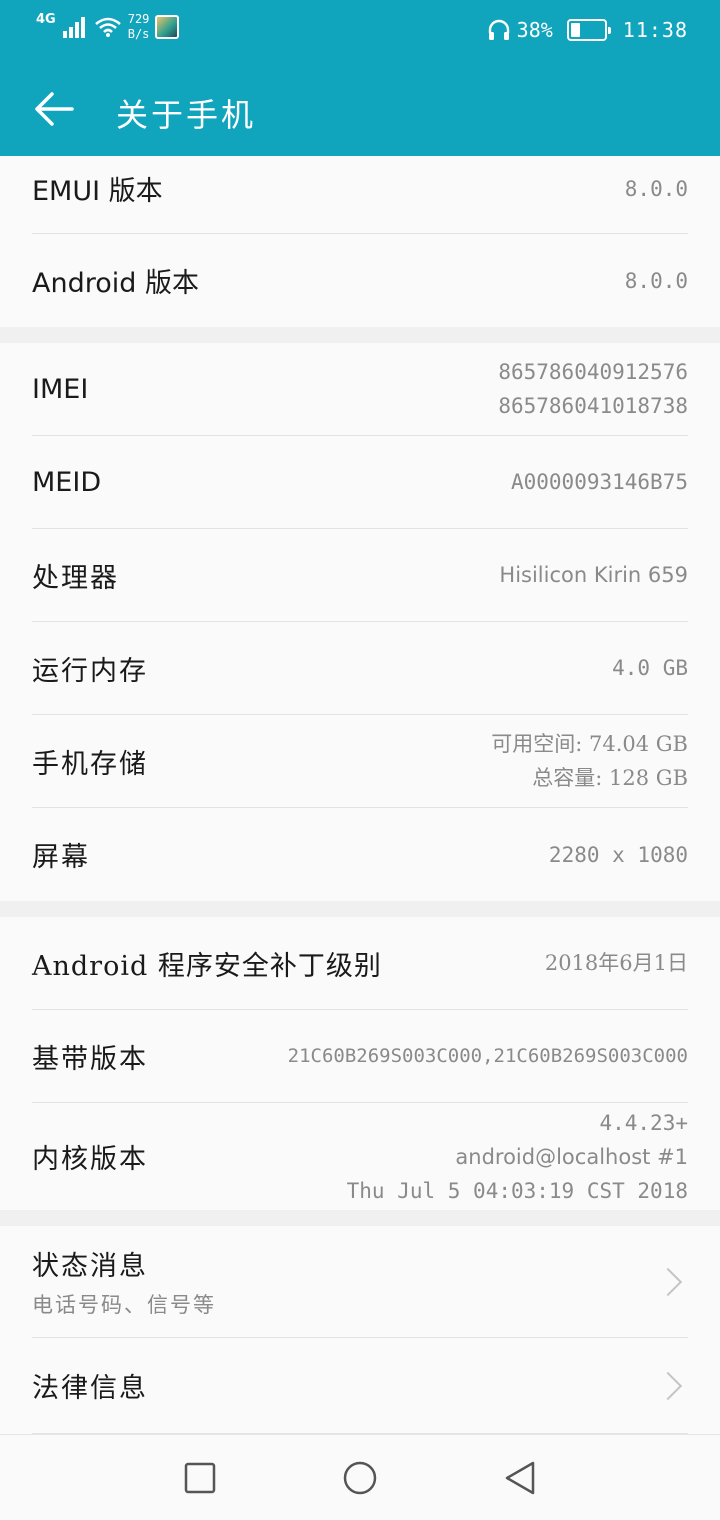  What do you see at coordinates (487, 1056) in the screenshot?
I see `baseband-value: 21C60B269S003C000,21C60B269S003C000` at bounding box center [487, 1056].